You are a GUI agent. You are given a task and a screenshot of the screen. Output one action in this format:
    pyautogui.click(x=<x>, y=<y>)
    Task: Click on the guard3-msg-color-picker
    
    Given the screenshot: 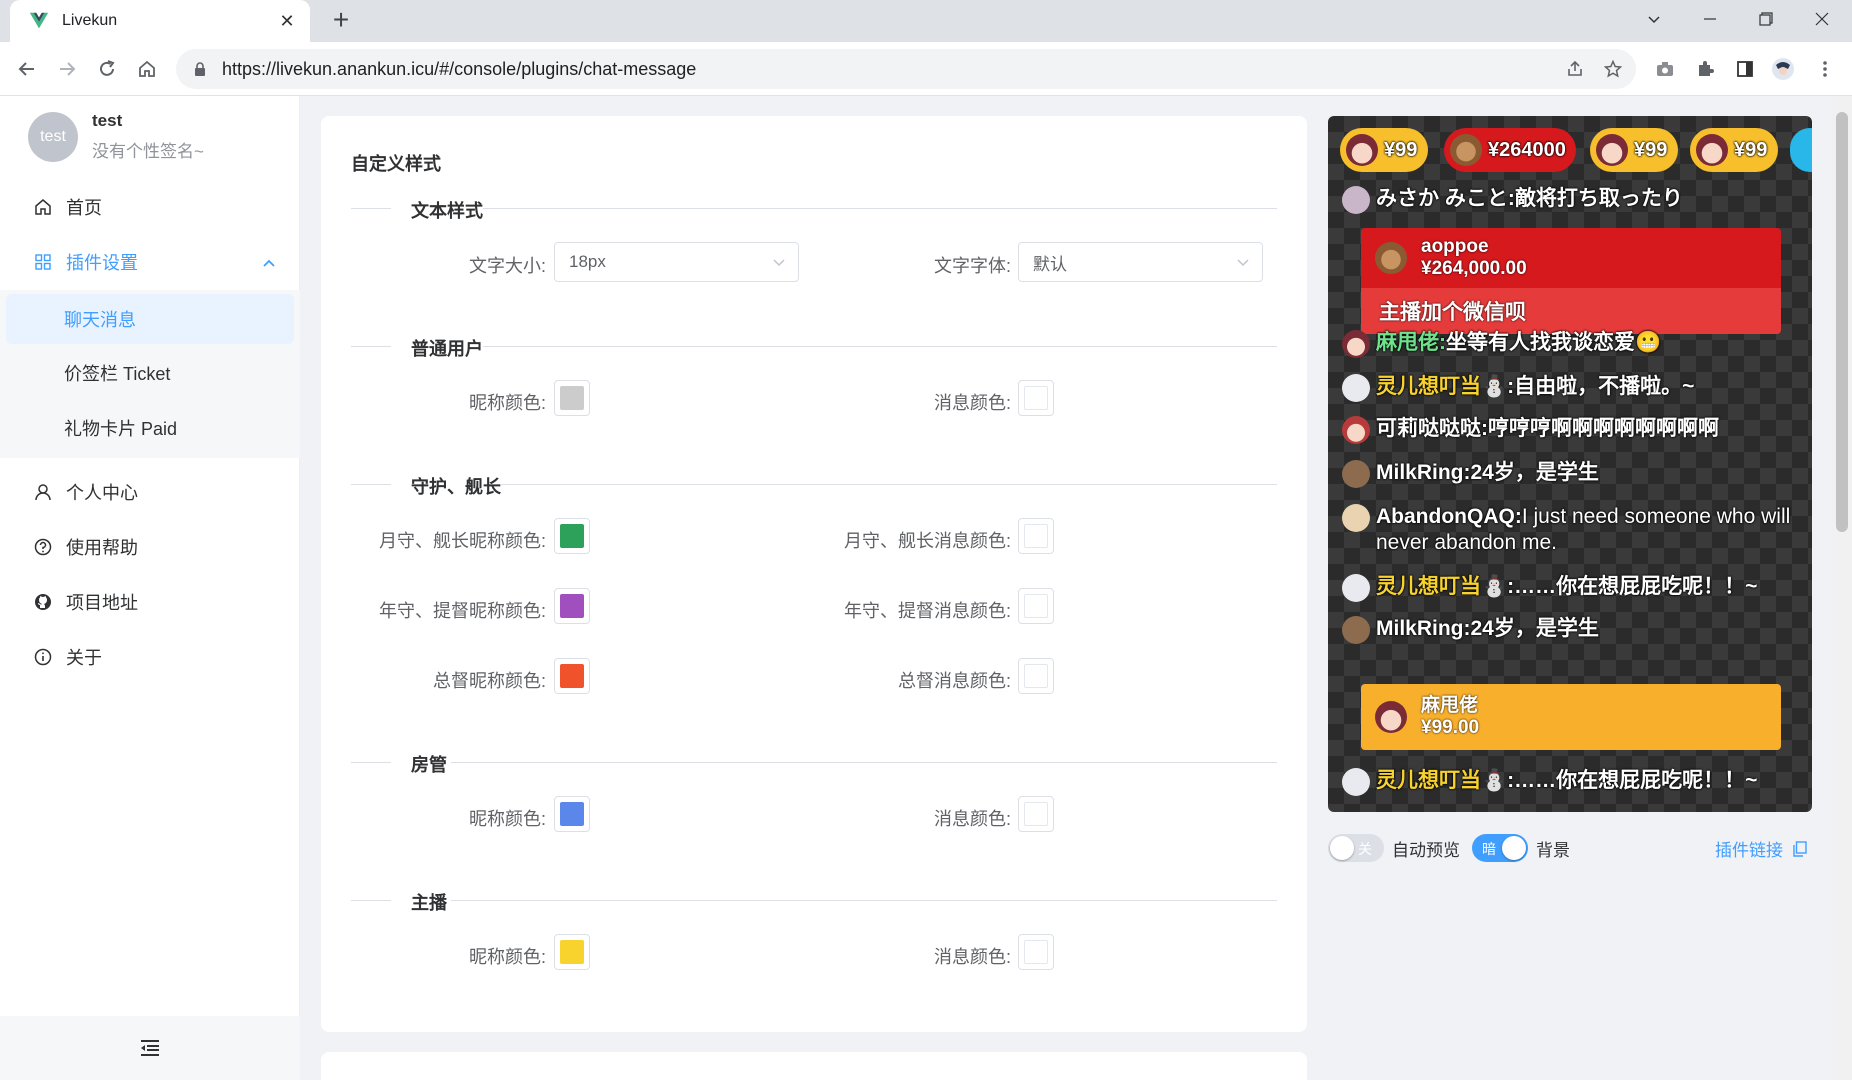 What is the action you would take?
    pyautogui.click(x=1036, y=536)
    